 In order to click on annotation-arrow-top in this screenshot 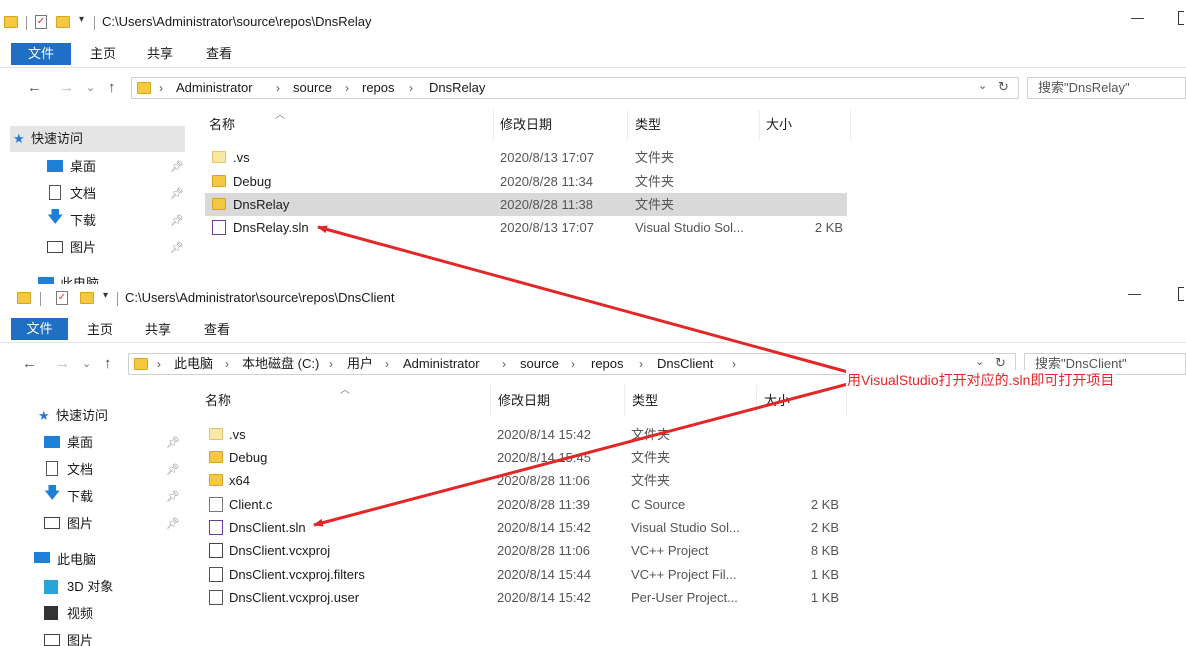, I will do `click(583, 299)`.